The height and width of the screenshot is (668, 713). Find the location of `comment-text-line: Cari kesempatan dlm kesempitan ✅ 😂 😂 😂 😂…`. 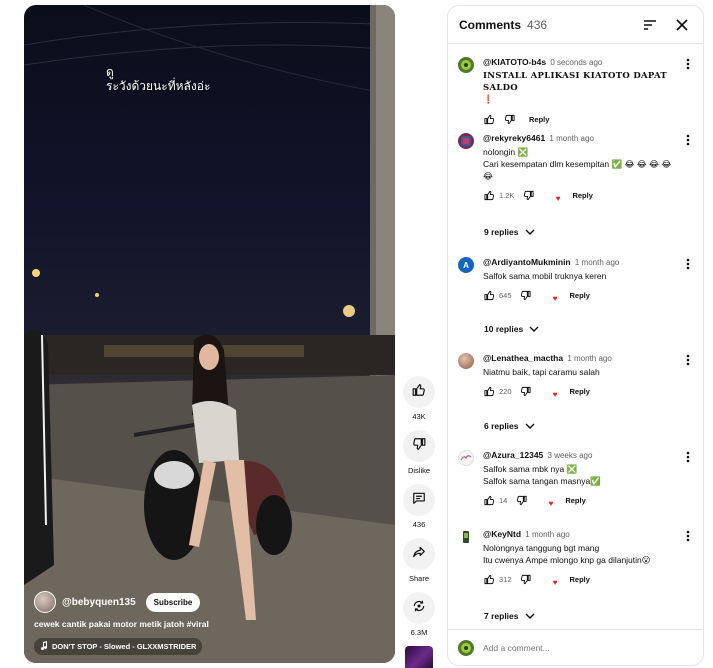

comment-text-line: Cari kesempatan dlm kesempitan ✅ 😂 😂 😂 😂… is located at coordinates (577, 170).